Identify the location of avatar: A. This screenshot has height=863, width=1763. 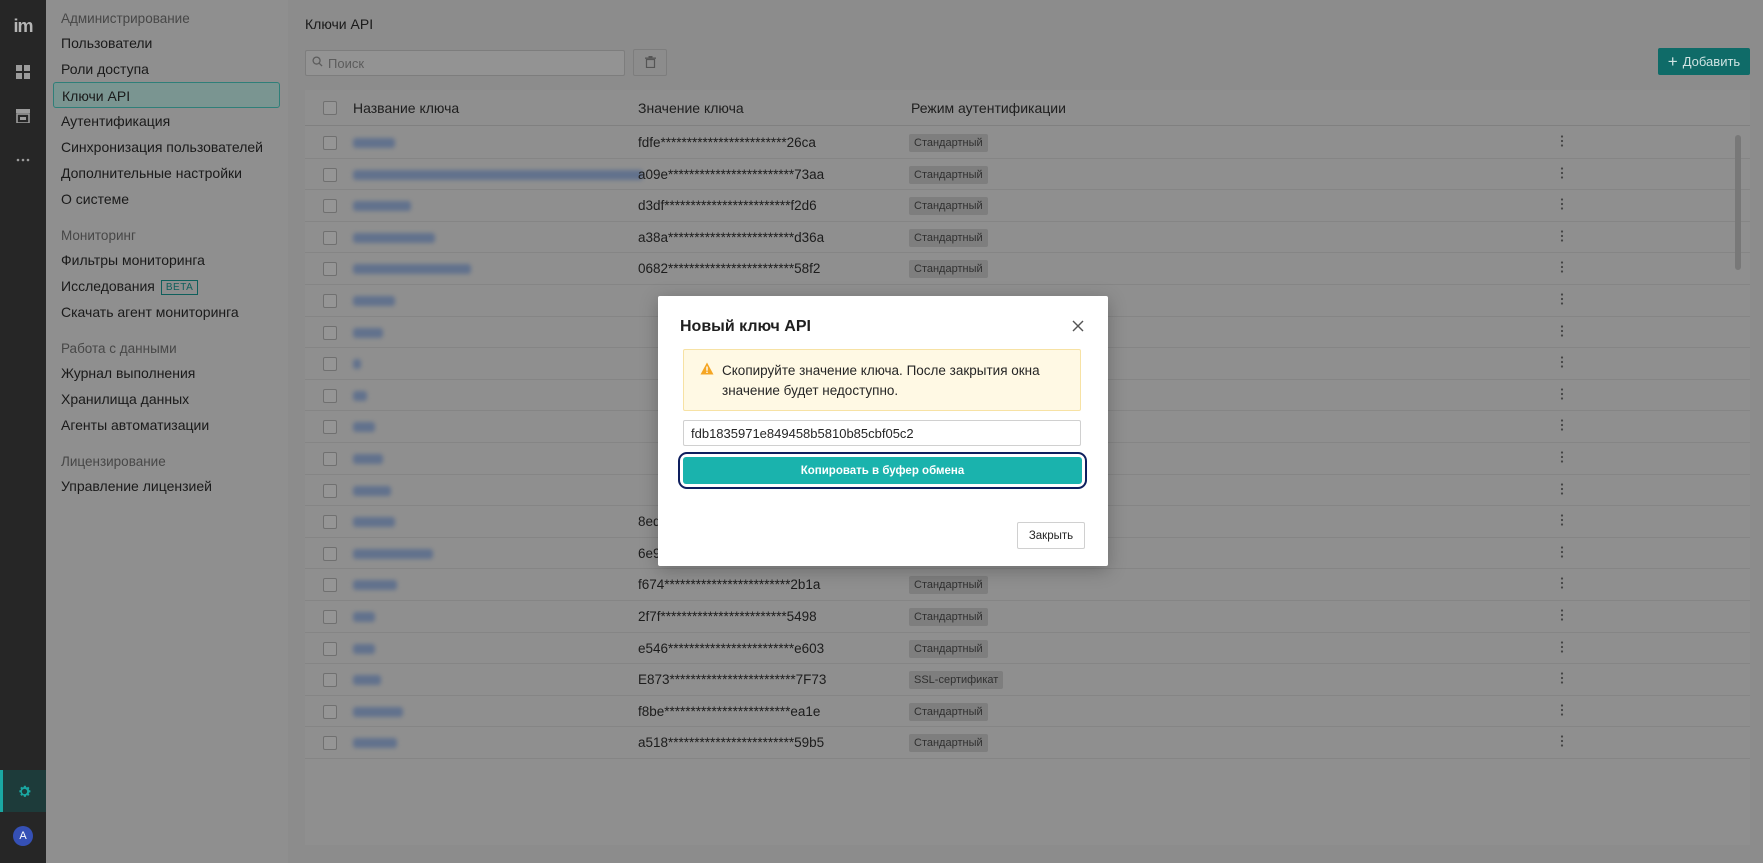
(23, 836).